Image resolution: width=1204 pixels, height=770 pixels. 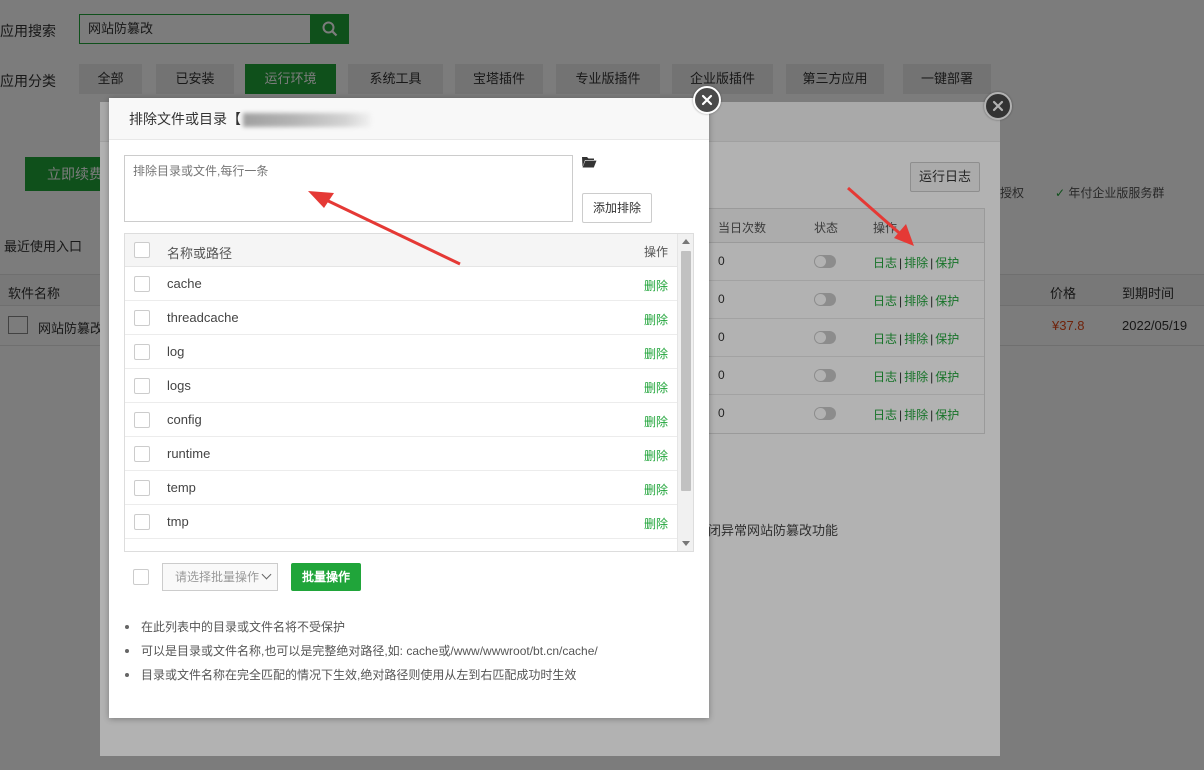 What do you see at coordinates (409, 454) in the screenshot?
I see `list-item: runtime 删除` at bounding box center [409, 454].